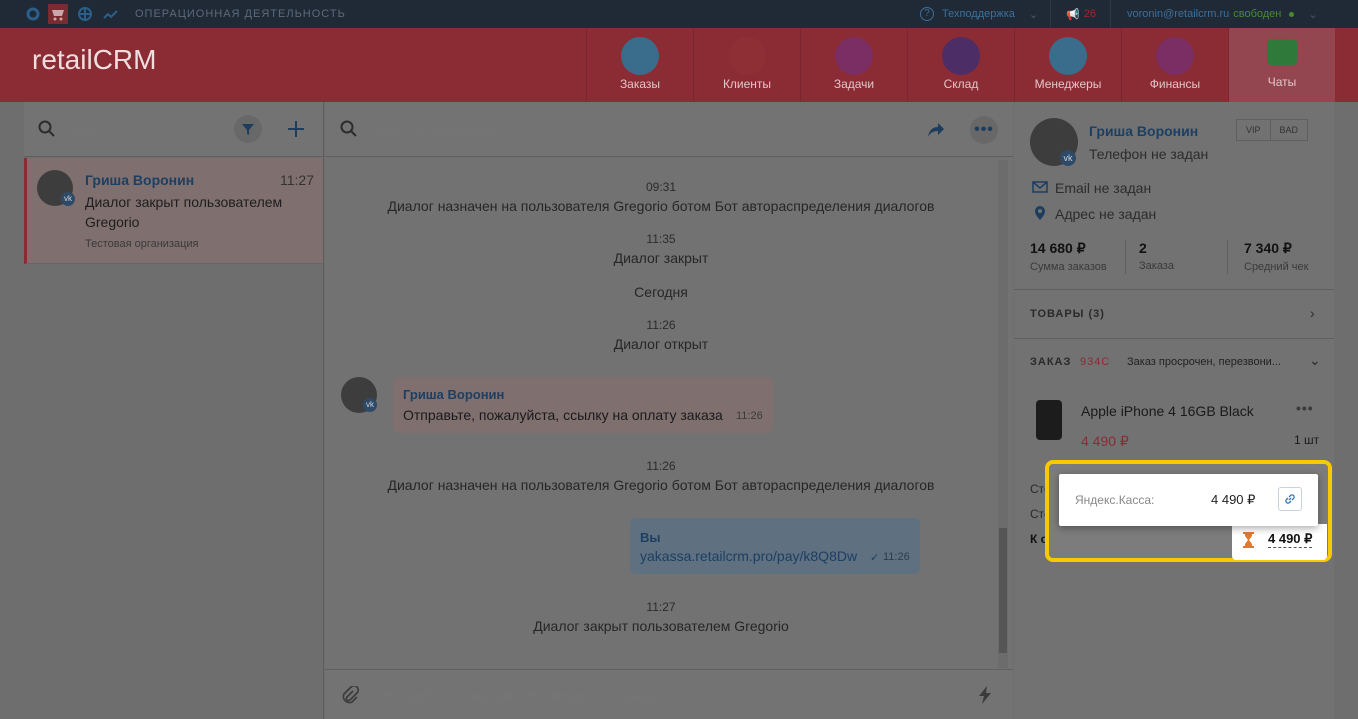  I want to click on goods-section: ТОВАРЫ (3) ›, so click(1174, 314).